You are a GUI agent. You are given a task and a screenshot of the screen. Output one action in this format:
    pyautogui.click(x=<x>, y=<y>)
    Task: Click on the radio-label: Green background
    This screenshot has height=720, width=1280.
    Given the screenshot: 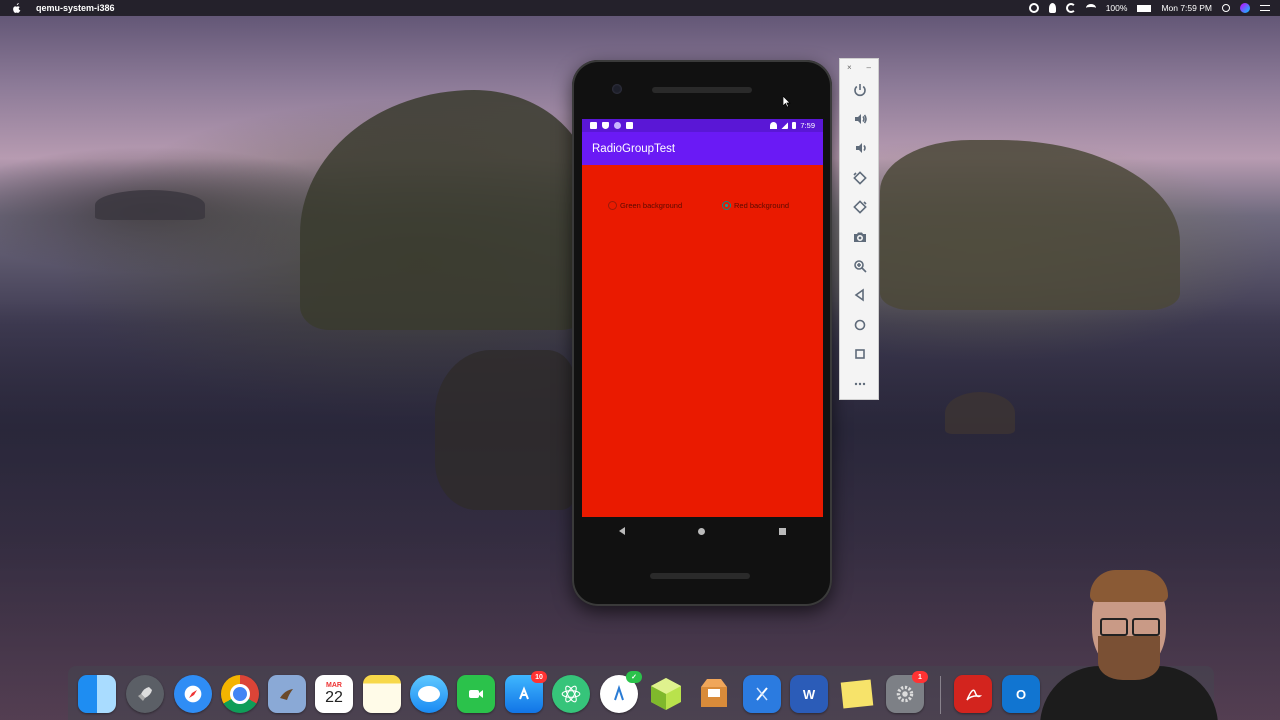 What is the action you would take?
    pyautogui.click(x=651, y=205)
    